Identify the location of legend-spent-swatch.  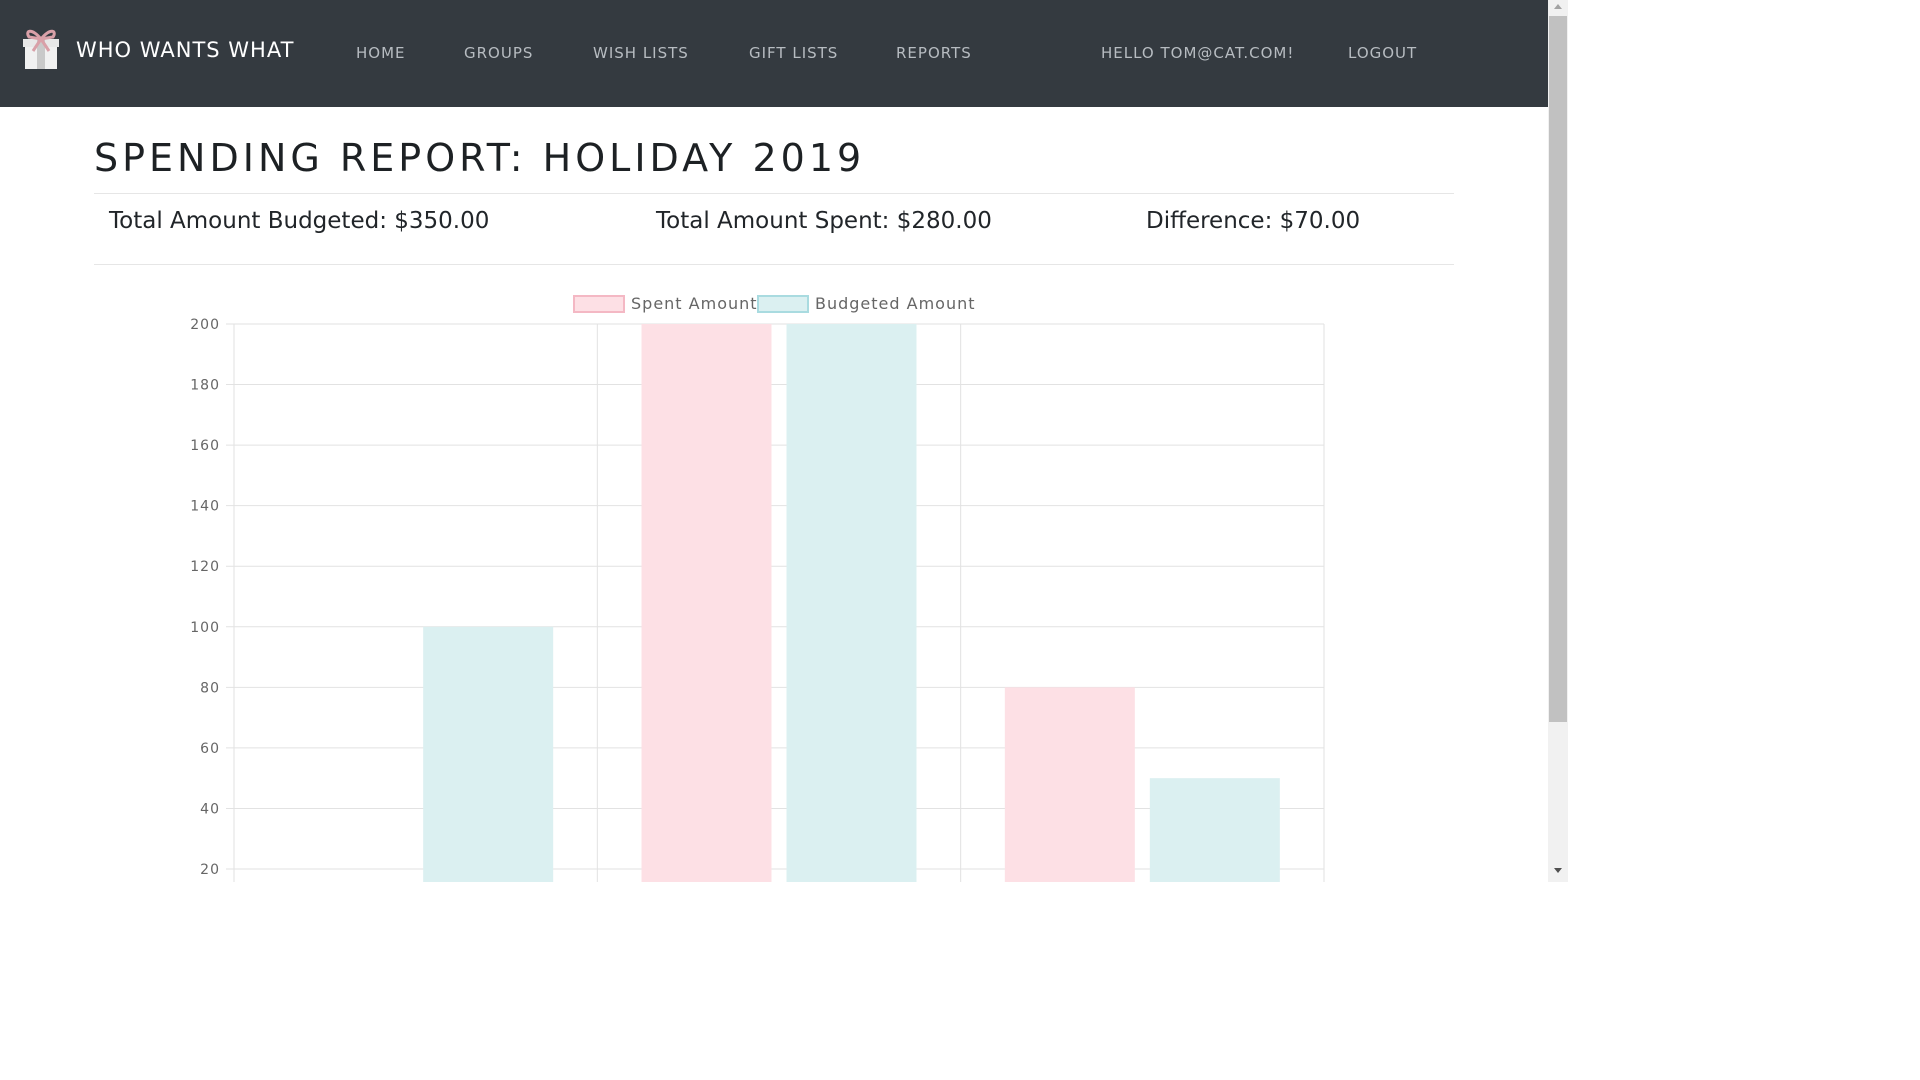
(599, 304).